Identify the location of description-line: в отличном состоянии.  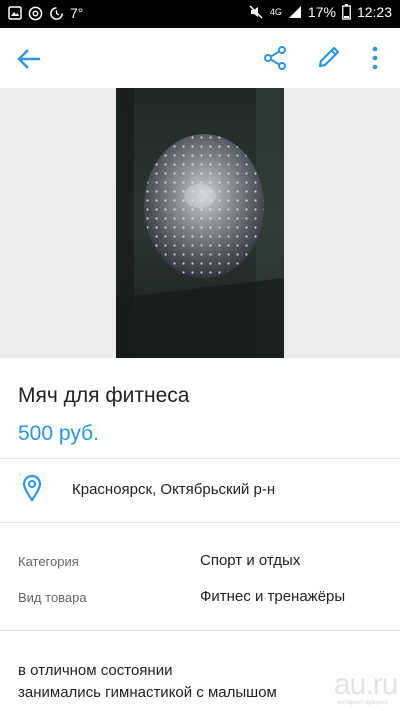
(95, 670).